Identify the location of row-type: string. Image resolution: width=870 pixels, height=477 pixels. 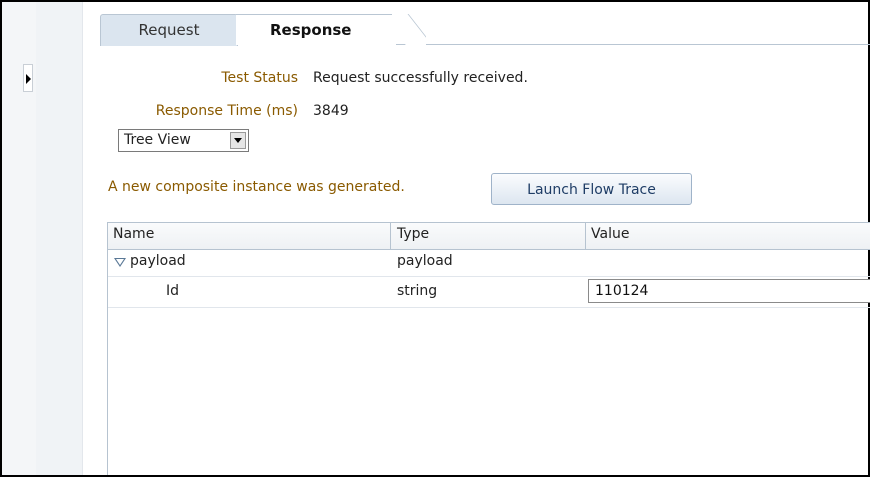
(417, 291).